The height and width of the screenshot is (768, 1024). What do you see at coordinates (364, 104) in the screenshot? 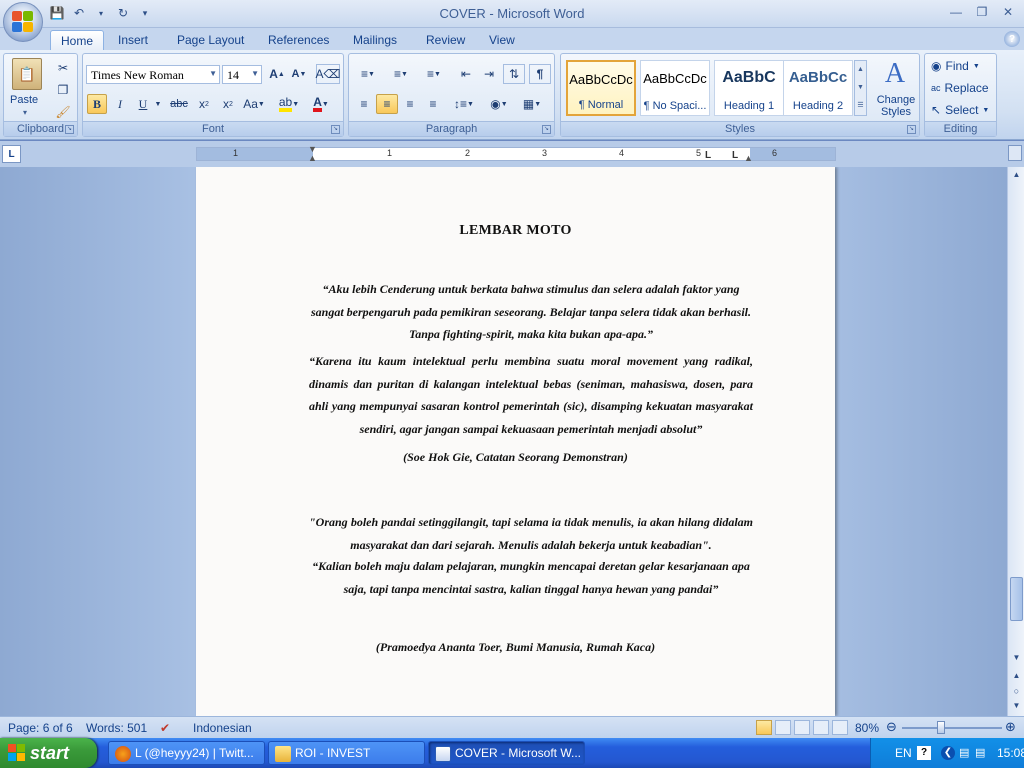
I see `align-left-icon: ≡` at bounding box center [364, 104].